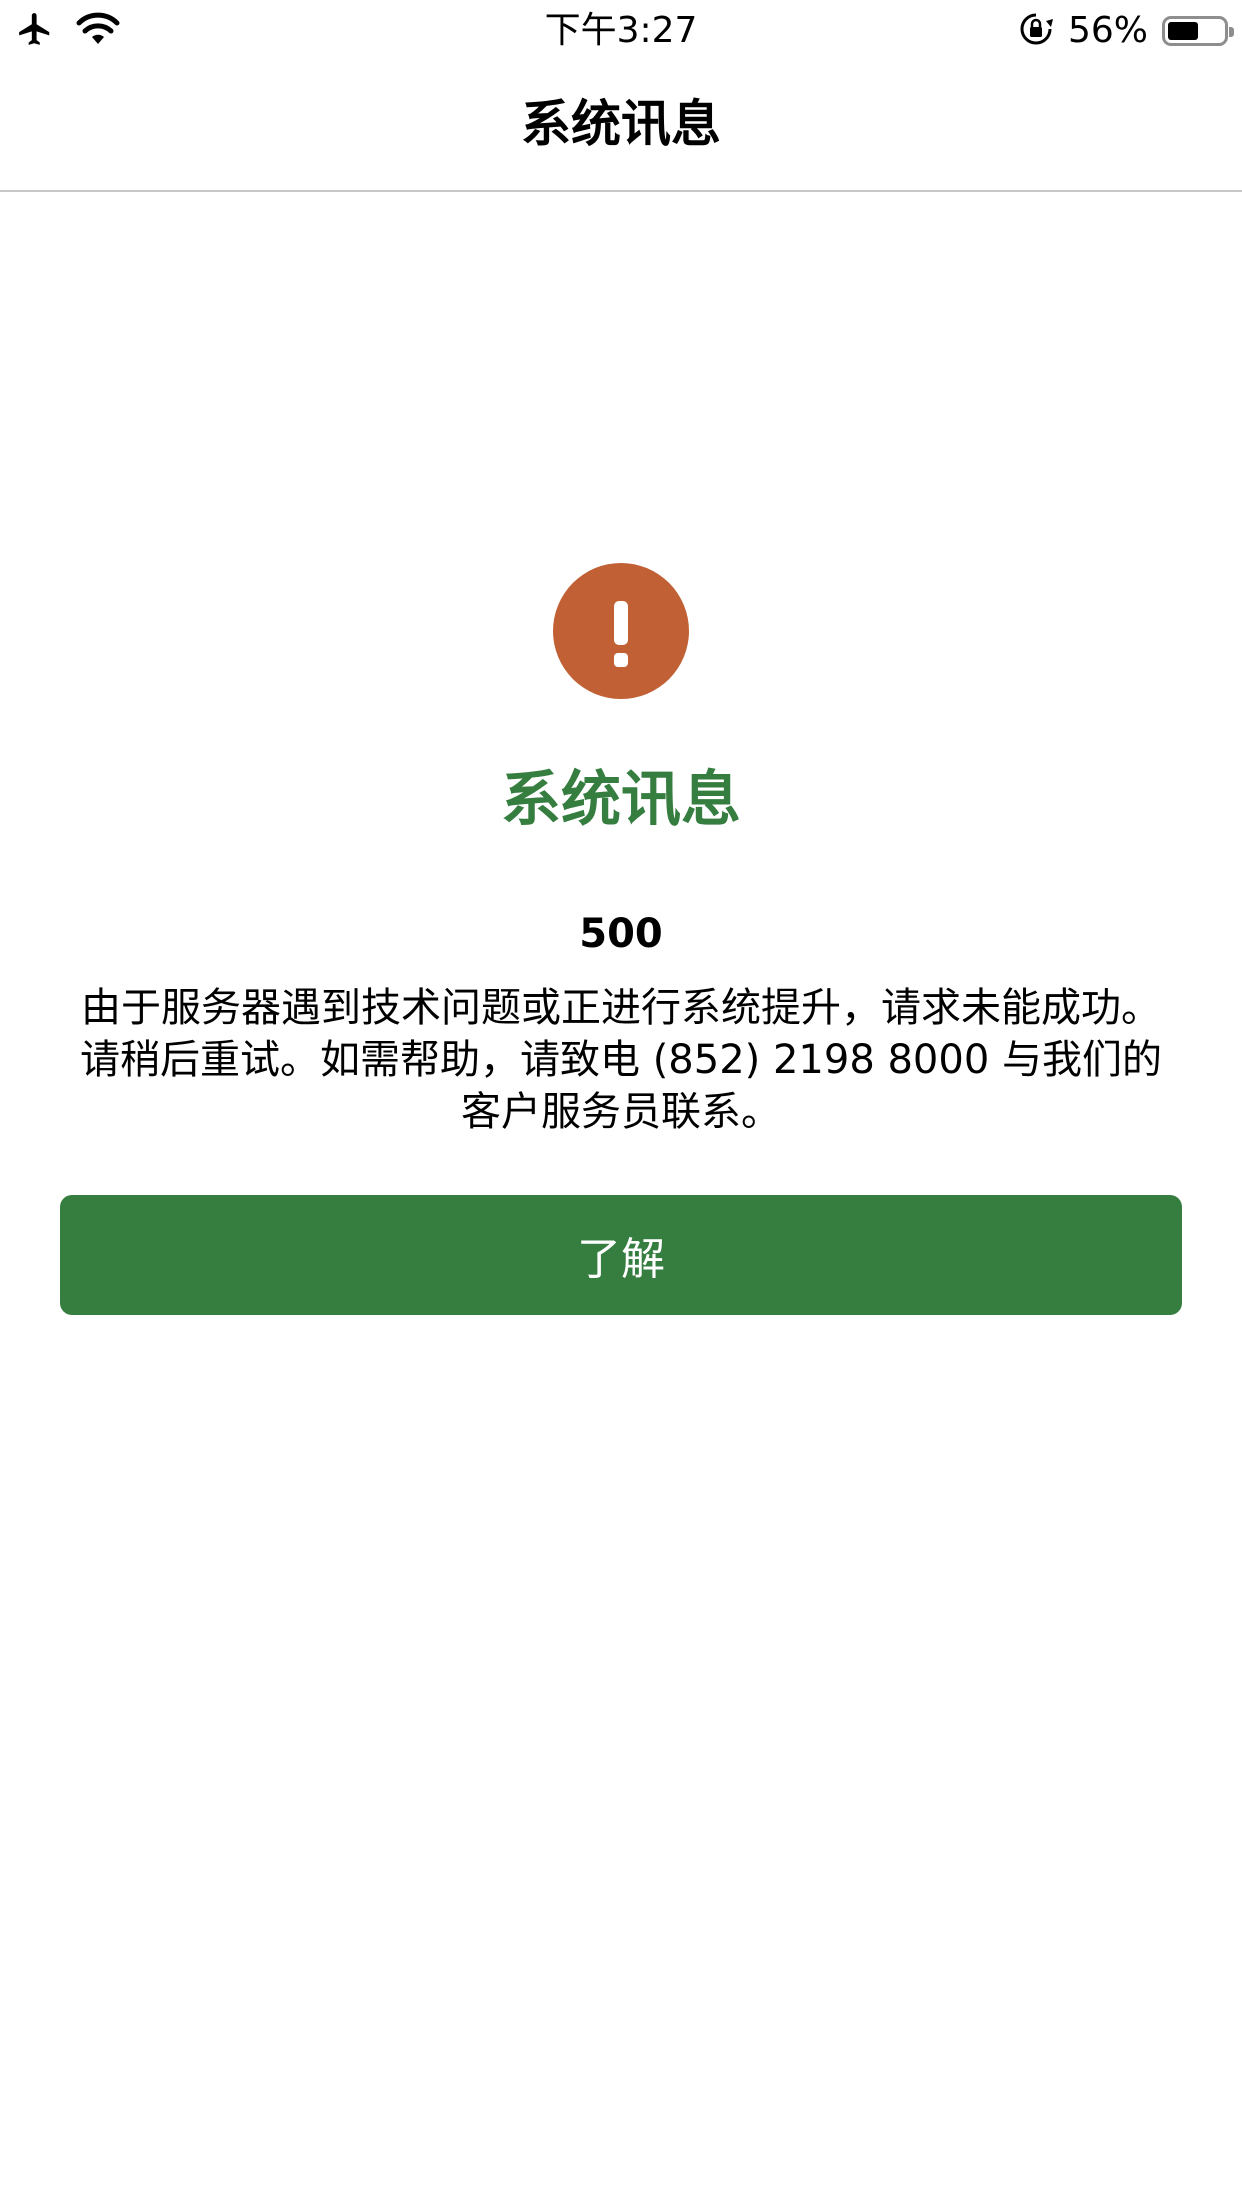  I want to click on status-right: 56%, so click(1126, 31).